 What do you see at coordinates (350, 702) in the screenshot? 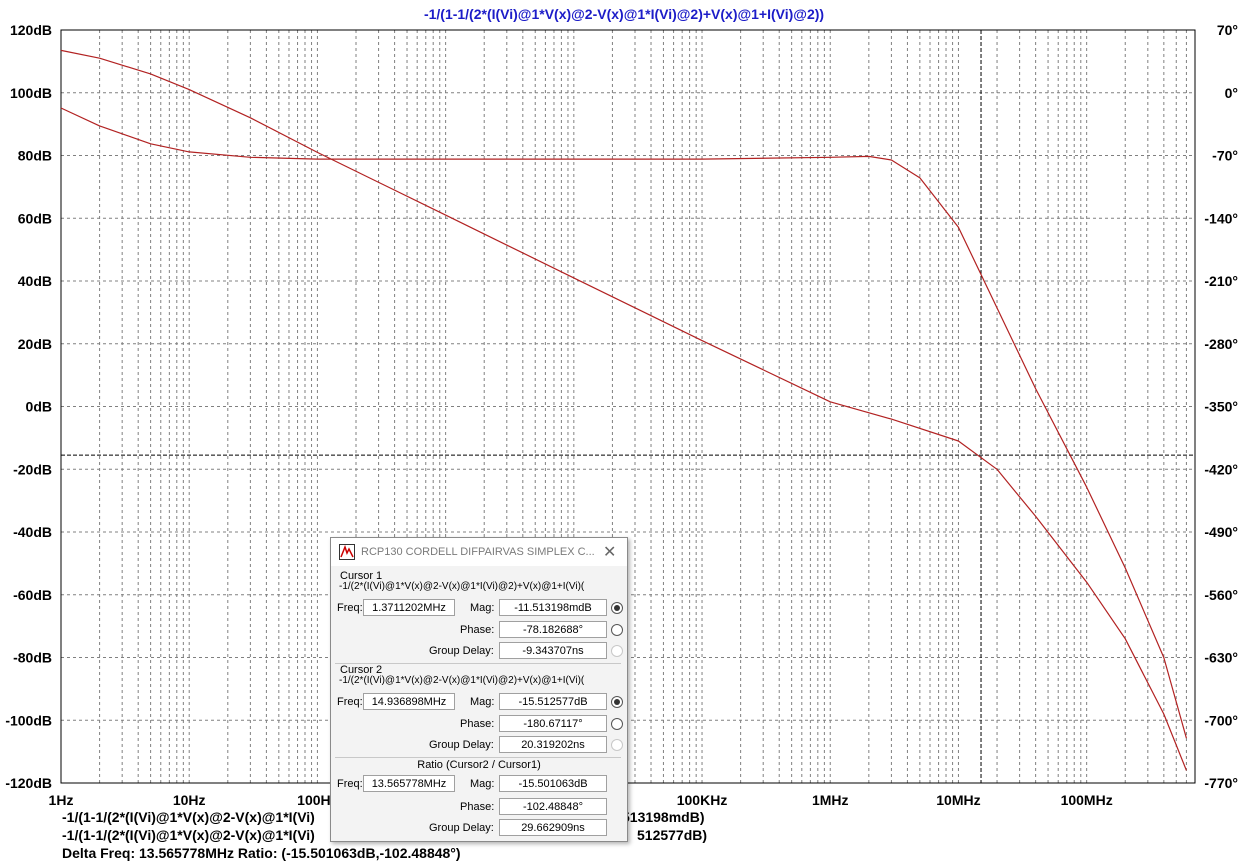
I see `cursor2-freq-label: Freq:` at bounding box center [350, 702].